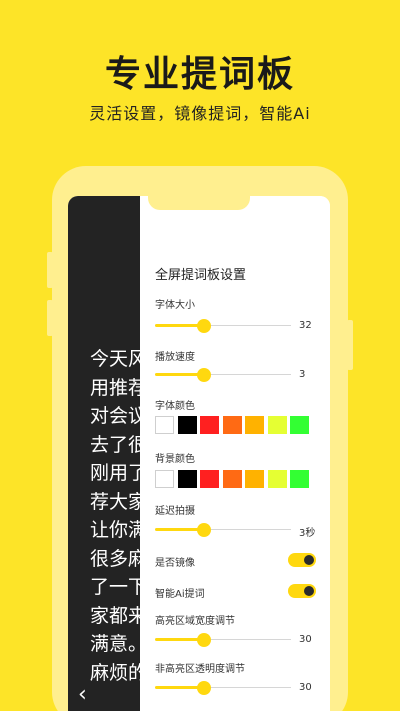 The width and height of the screenshot is (400, 711). Describe the element at coordinates (115, 416) in the screenshot. I see `teleprompter-line: 对会议` at that location.